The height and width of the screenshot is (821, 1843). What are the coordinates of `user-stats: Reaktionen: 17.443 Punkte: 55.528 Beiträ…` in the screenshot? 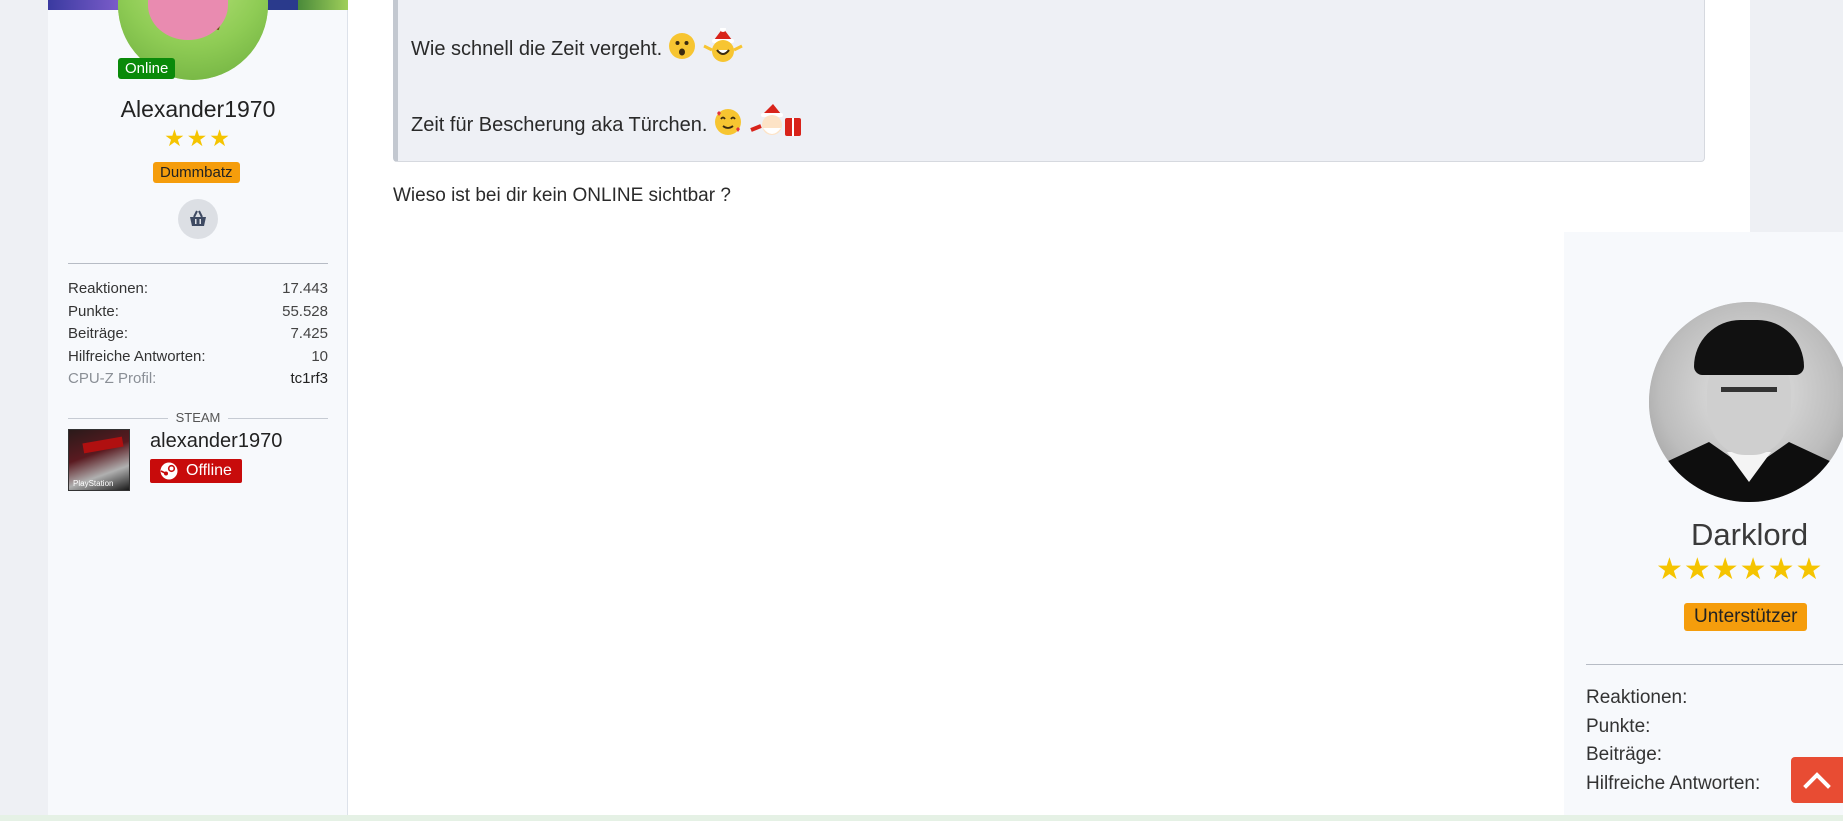 It's located at (198, 334).